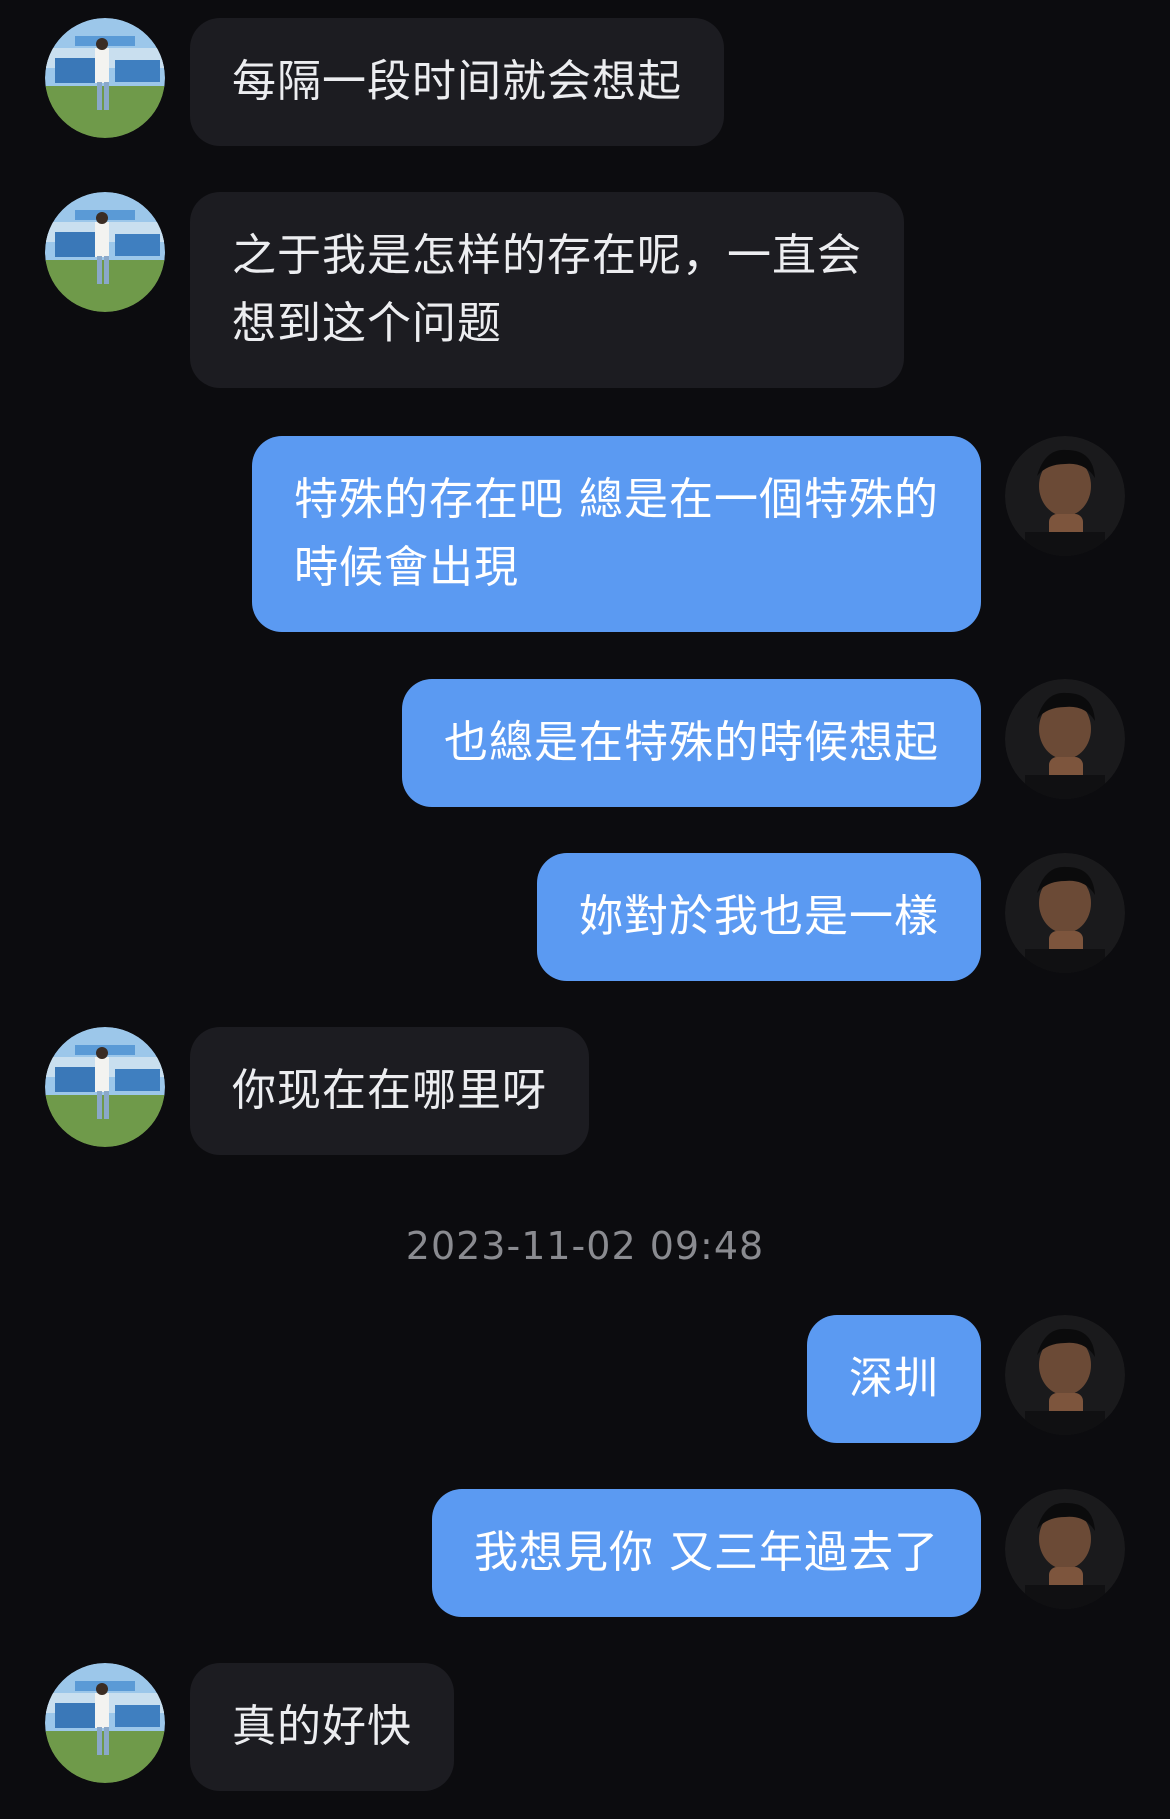  I want to click on message-bubble: 深圳, so click(894, 1379).